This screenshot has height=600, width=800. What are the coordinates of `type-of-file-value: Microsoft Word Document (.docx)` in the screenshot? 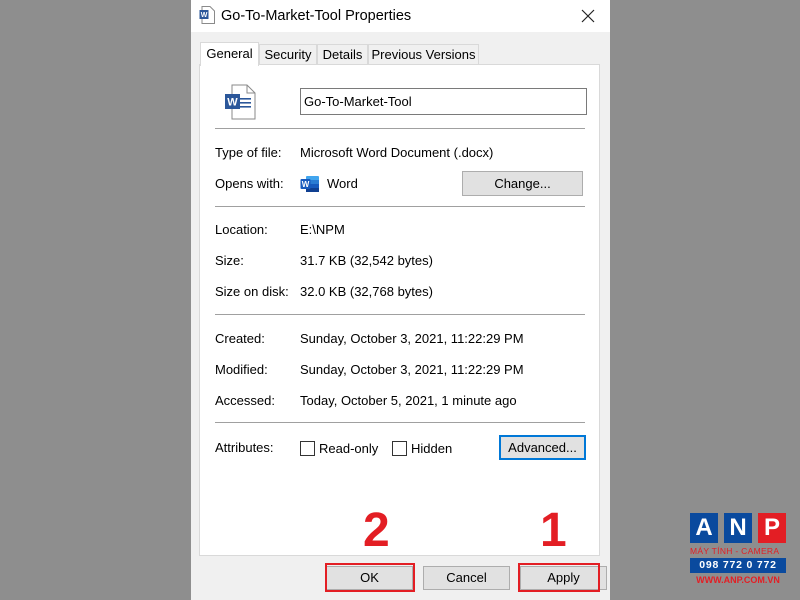 It's located at (397, 152).